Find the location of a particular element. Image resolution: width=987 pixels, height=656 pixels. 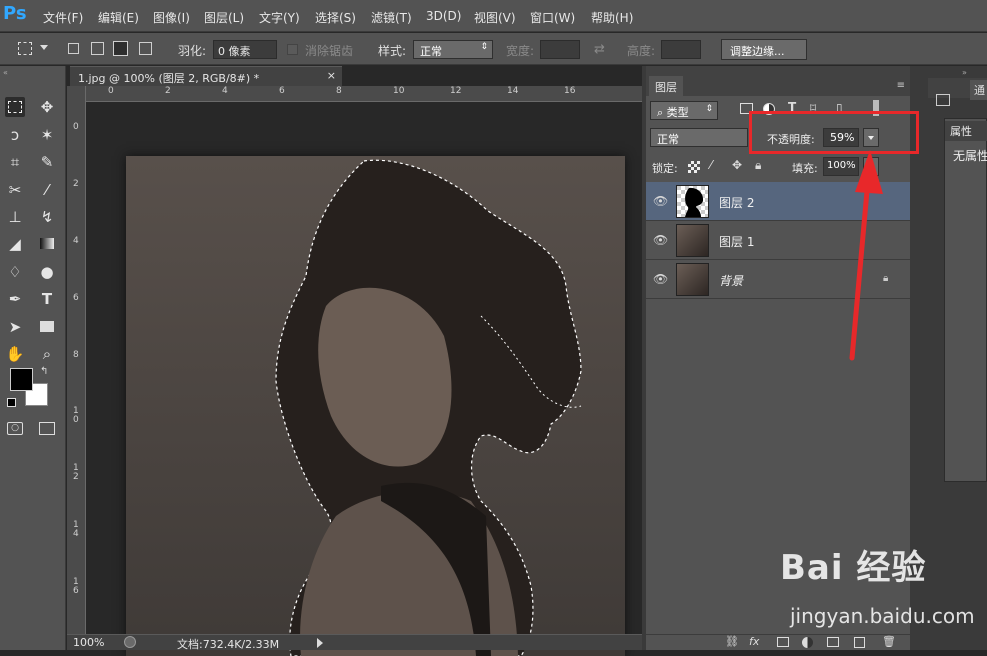

dock-collapse-icon: » is located at coordinates (964, 72).